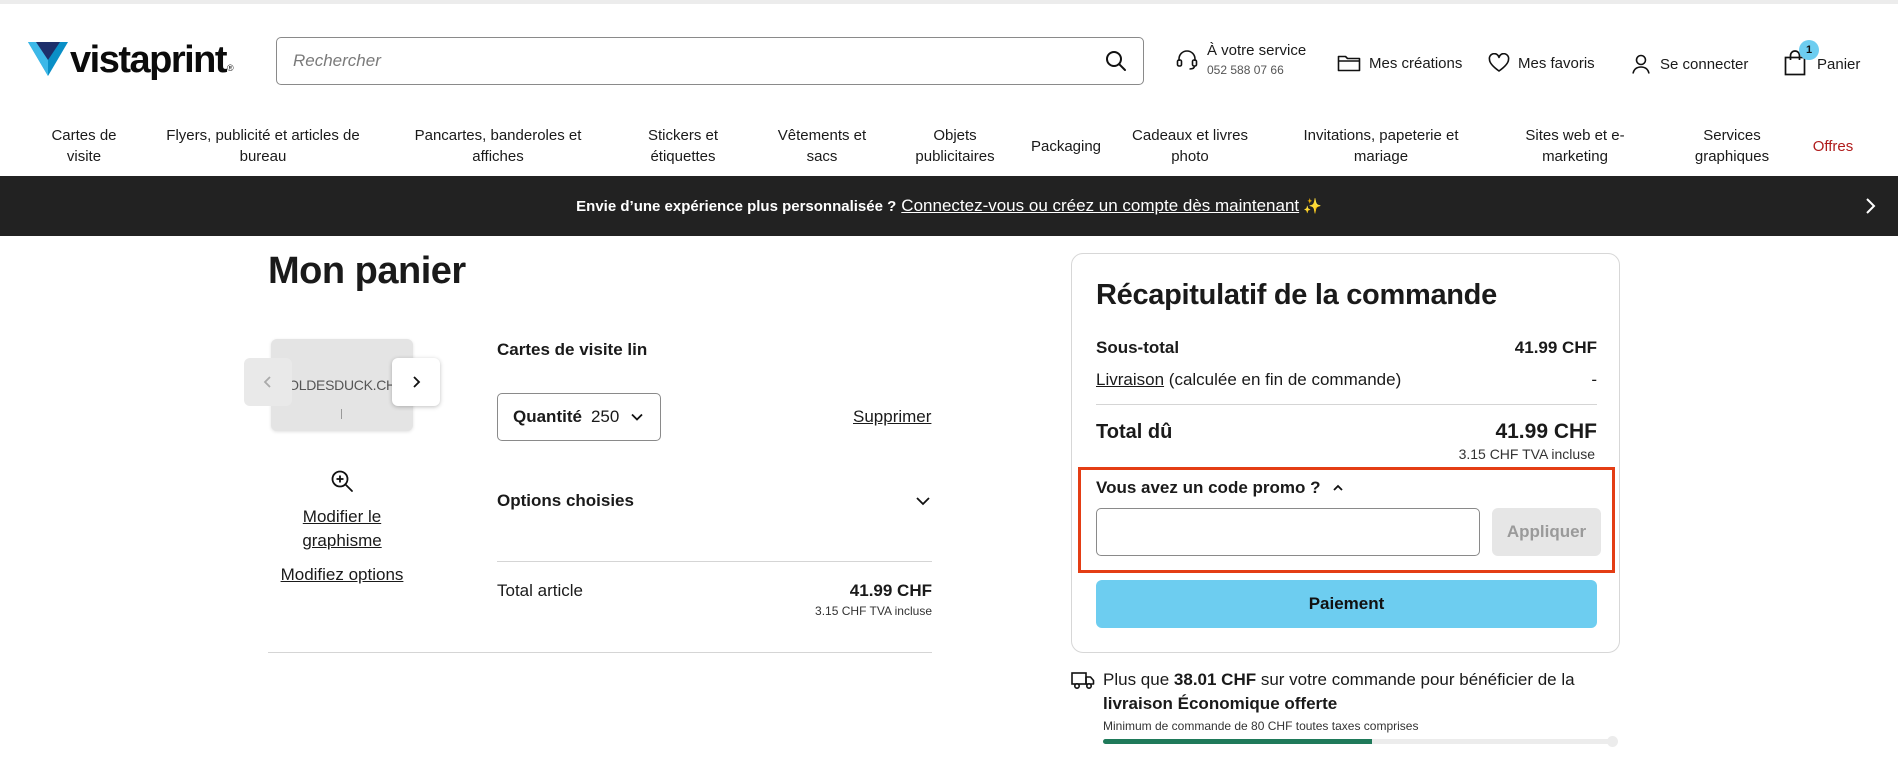 This screenshot has width=1898, height=777. I want to click on promo-code-input, so click(1288, 532).